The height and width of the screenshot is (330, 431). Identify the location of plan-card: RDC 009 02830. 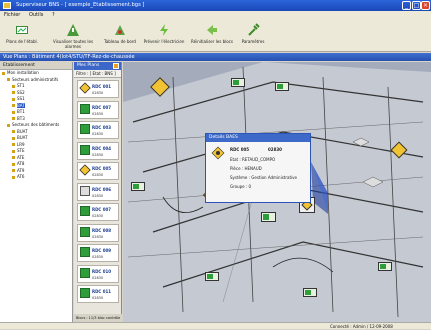
(98, 253).